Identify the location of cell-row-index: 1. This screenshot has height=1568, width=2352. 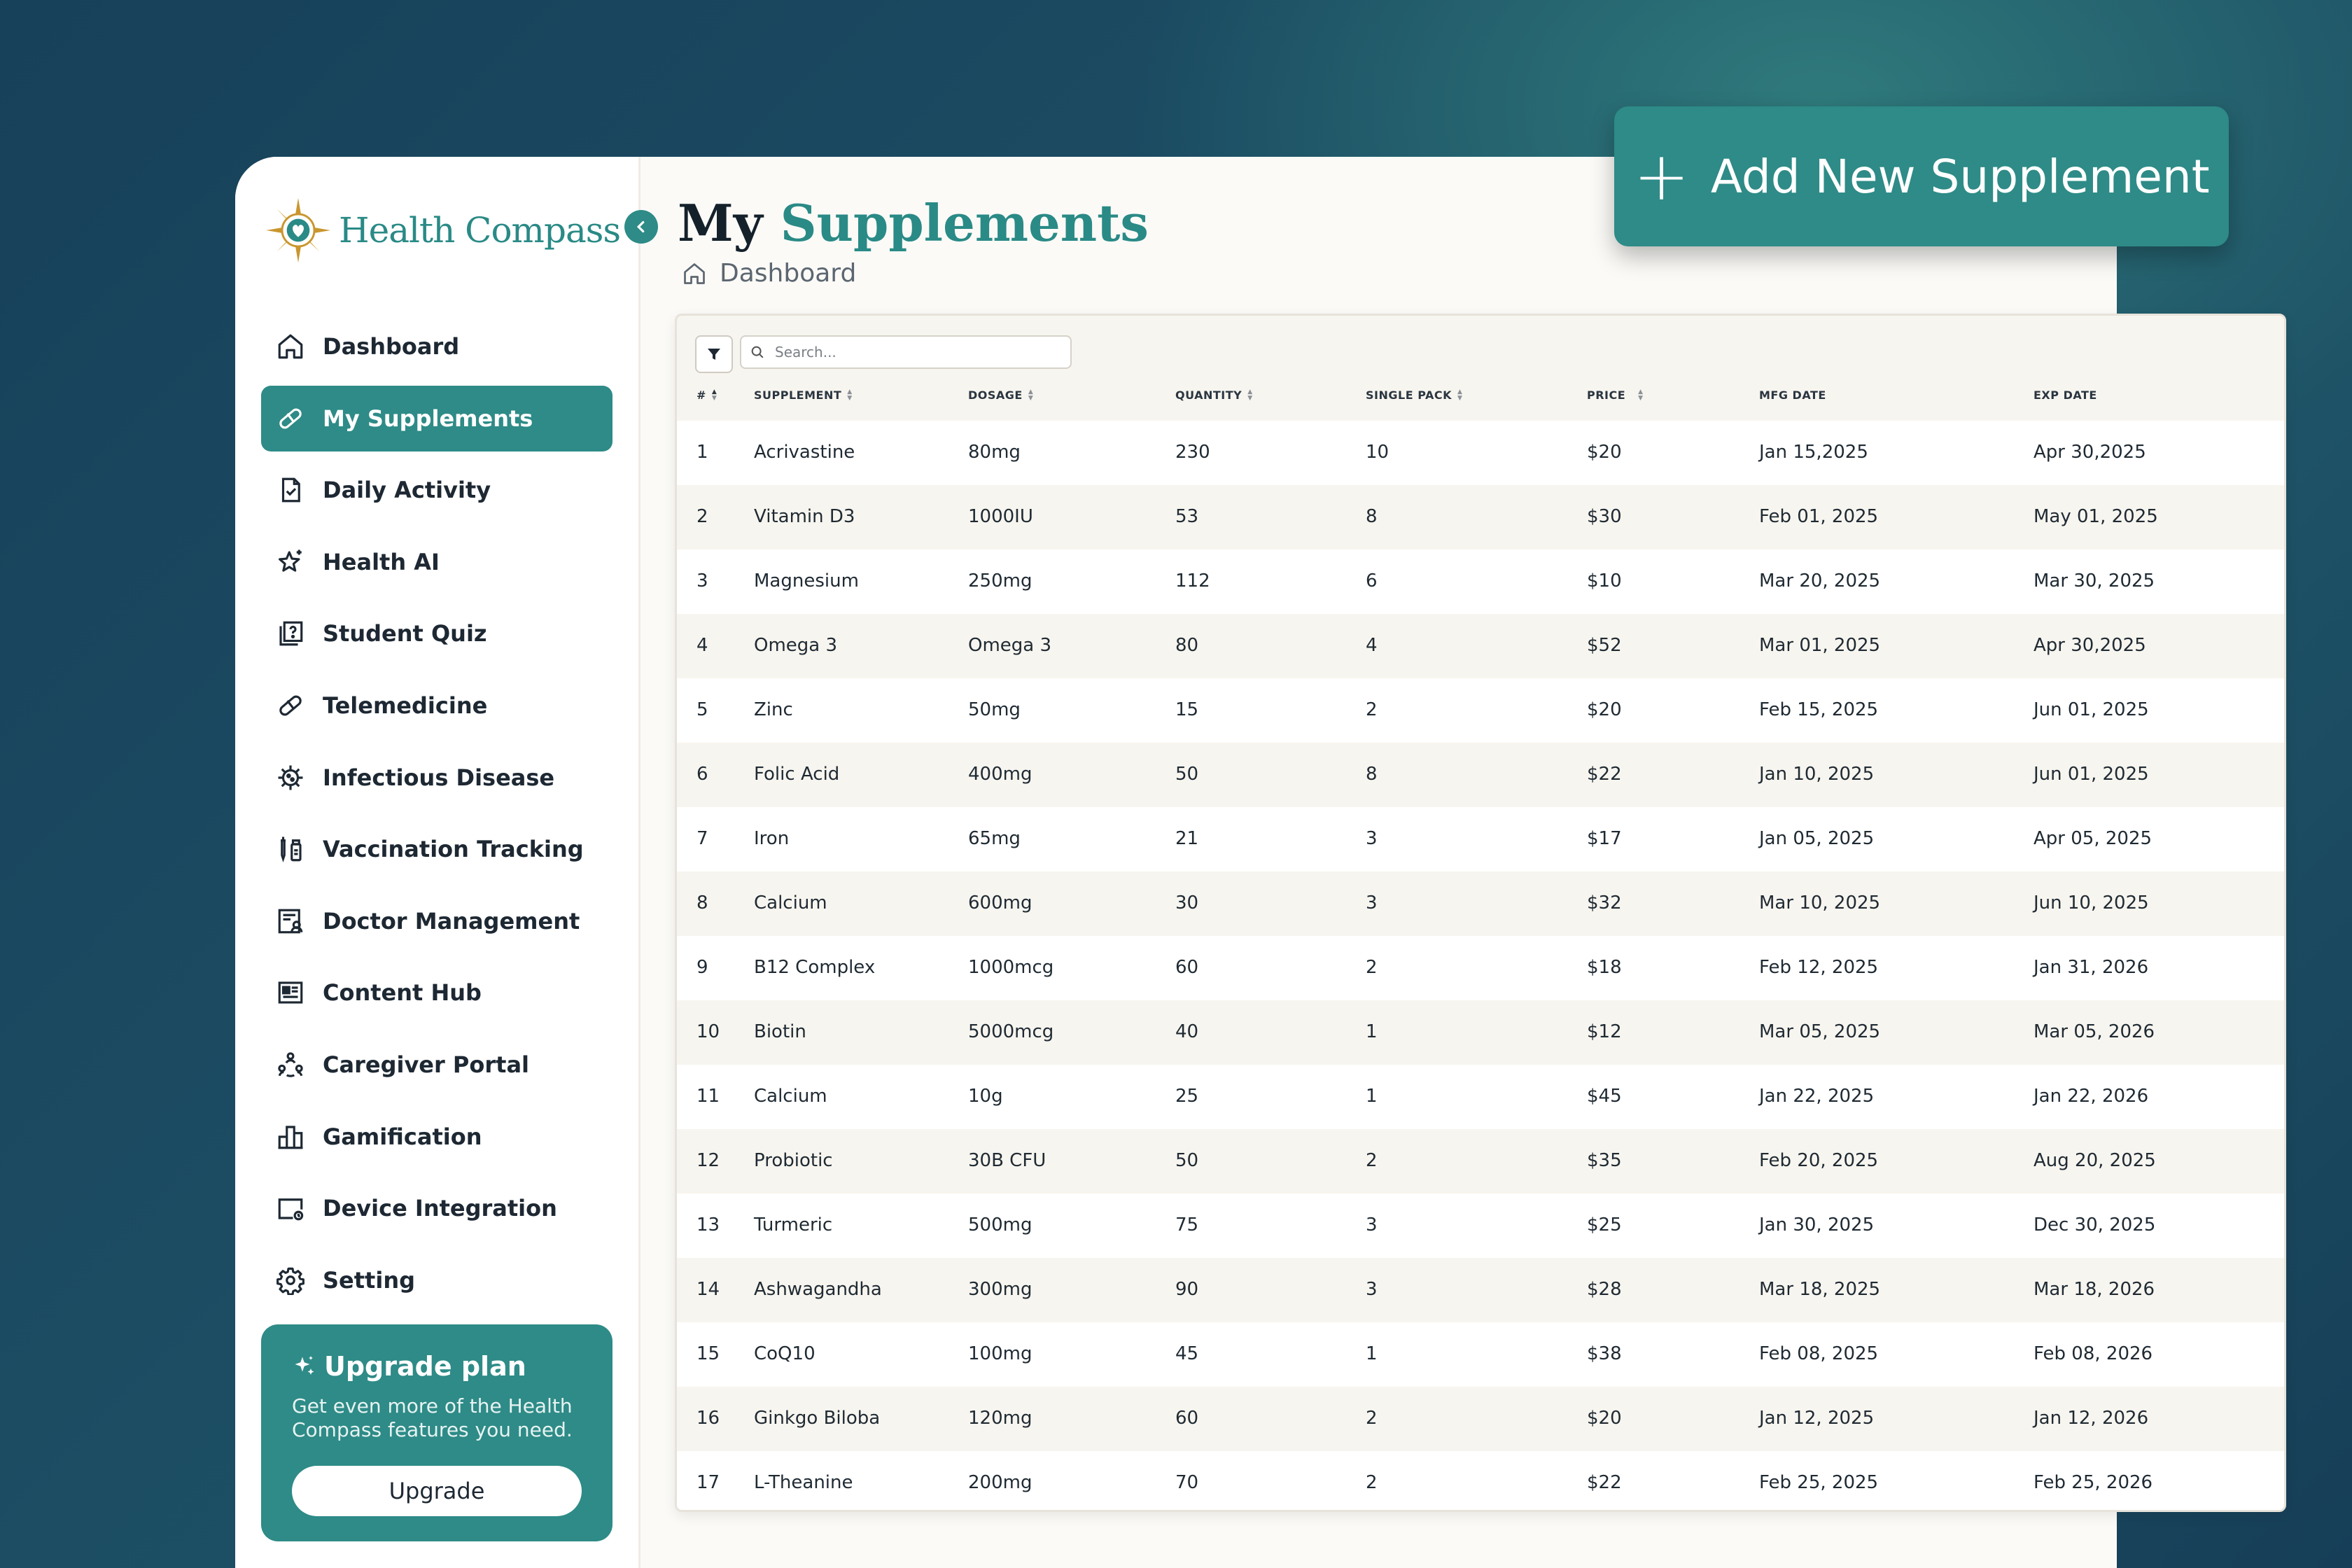
(702, 452).